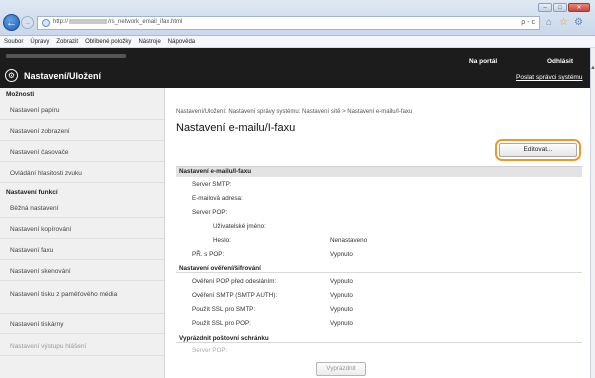 Image resolution: width=595 pixels, height=378 pixels. Describe the element at coordinates (235, 295) in the screenshot. I see `setting-label: Ověření SMTP (SMTP AUTH):` at that location.